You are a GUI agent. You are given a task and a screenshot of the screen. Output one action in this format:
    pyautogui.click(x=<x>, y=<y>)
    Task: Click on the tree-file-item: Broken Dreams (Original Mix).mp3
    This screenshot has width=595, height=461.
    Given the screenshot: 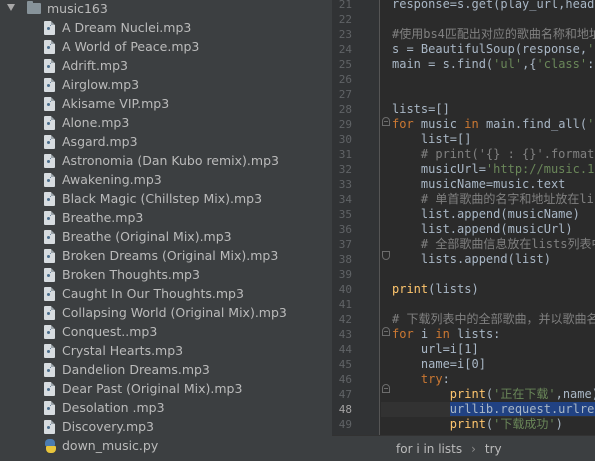 What is the action you would take?
    pyautogui.click(x=166, y=256)
    